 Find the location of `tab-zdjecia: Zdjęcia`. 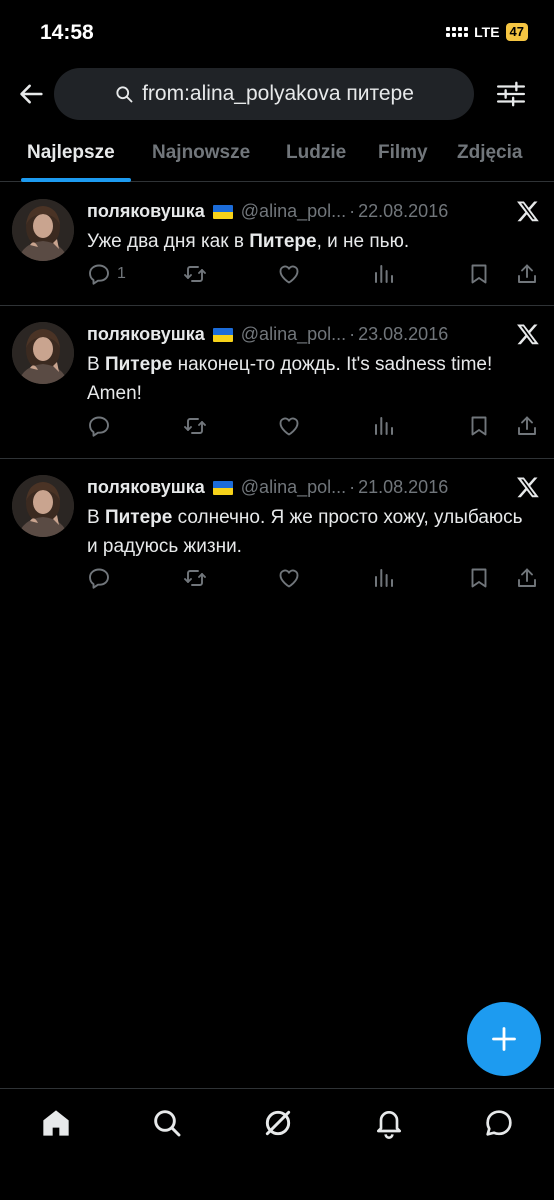

tab-zdjecia: Zdjęcia is located at coordinates (489, 153).